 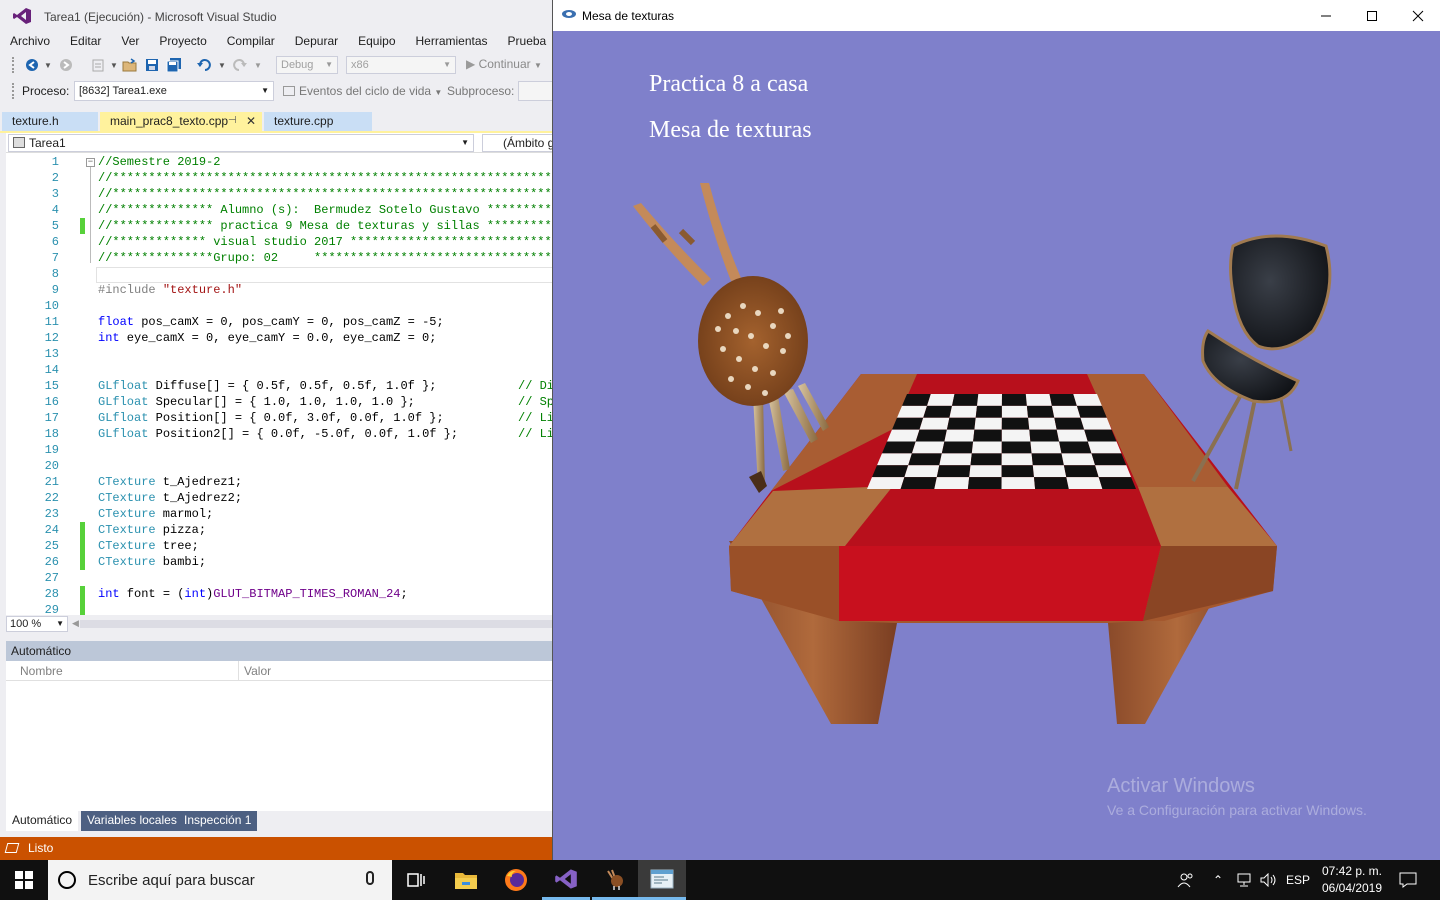 What do you see at coordinates (316, 624) in the screenshot?
I see `horizontal-scrollbar` at bounding box center [316, 624].